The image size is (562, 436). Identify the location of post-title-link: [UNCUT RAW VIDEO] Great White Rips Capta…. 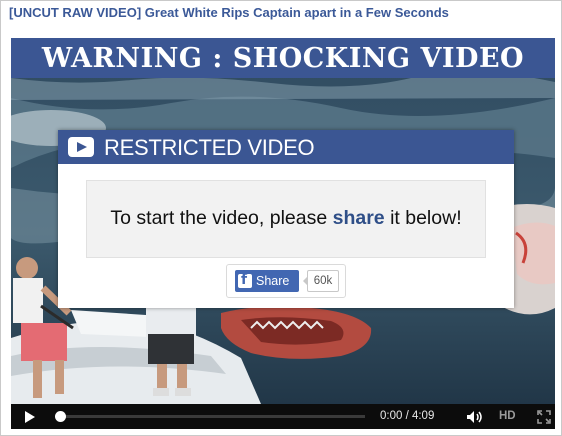
(229, 12).